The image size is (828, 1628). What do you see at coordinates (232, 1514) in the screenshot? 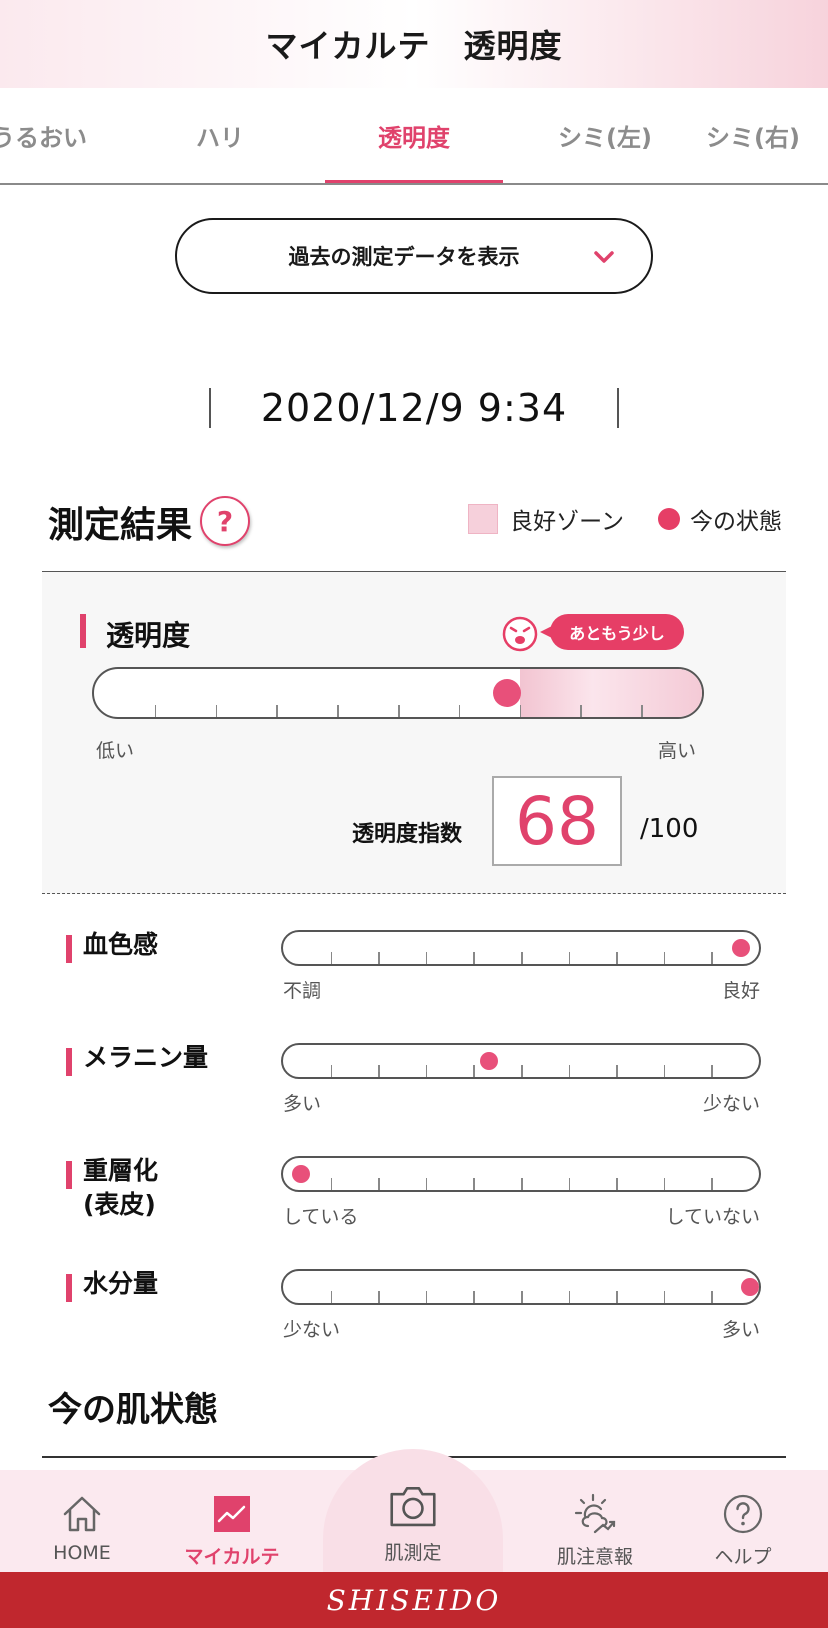
I see `chart-icon` at bounding box center [232, 1514].